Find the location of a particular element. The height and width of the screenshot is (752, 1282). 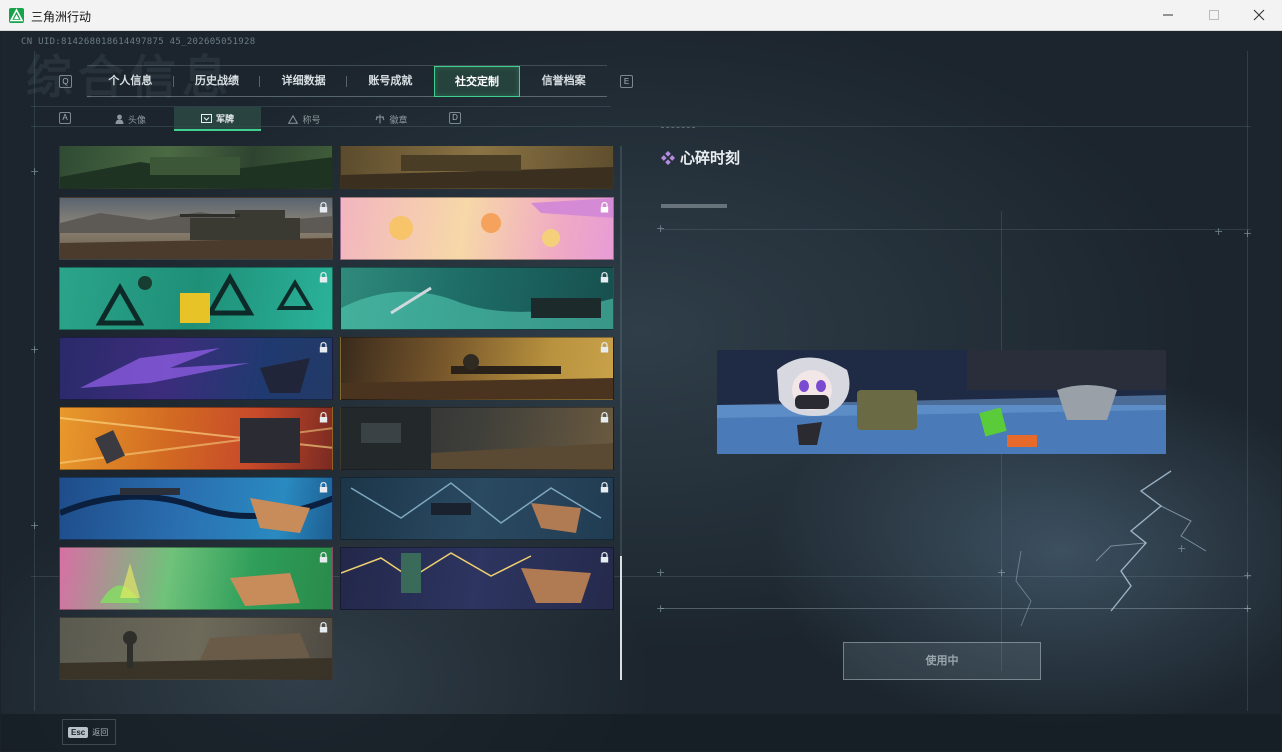

prev-tab-key-hint: Q is located at coordinates (65, 81).